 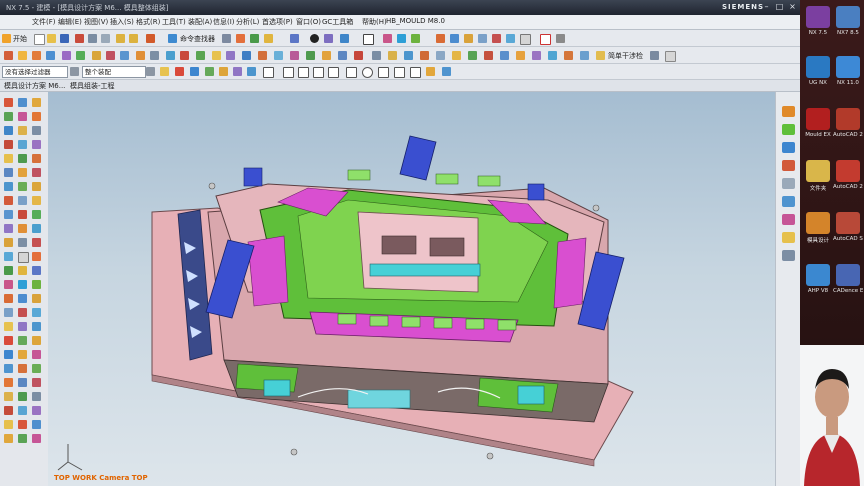 What do you see at coordinates (36, 242) in the screenshot?
I see `law-extension-icon` at bounding box center [36, 242].